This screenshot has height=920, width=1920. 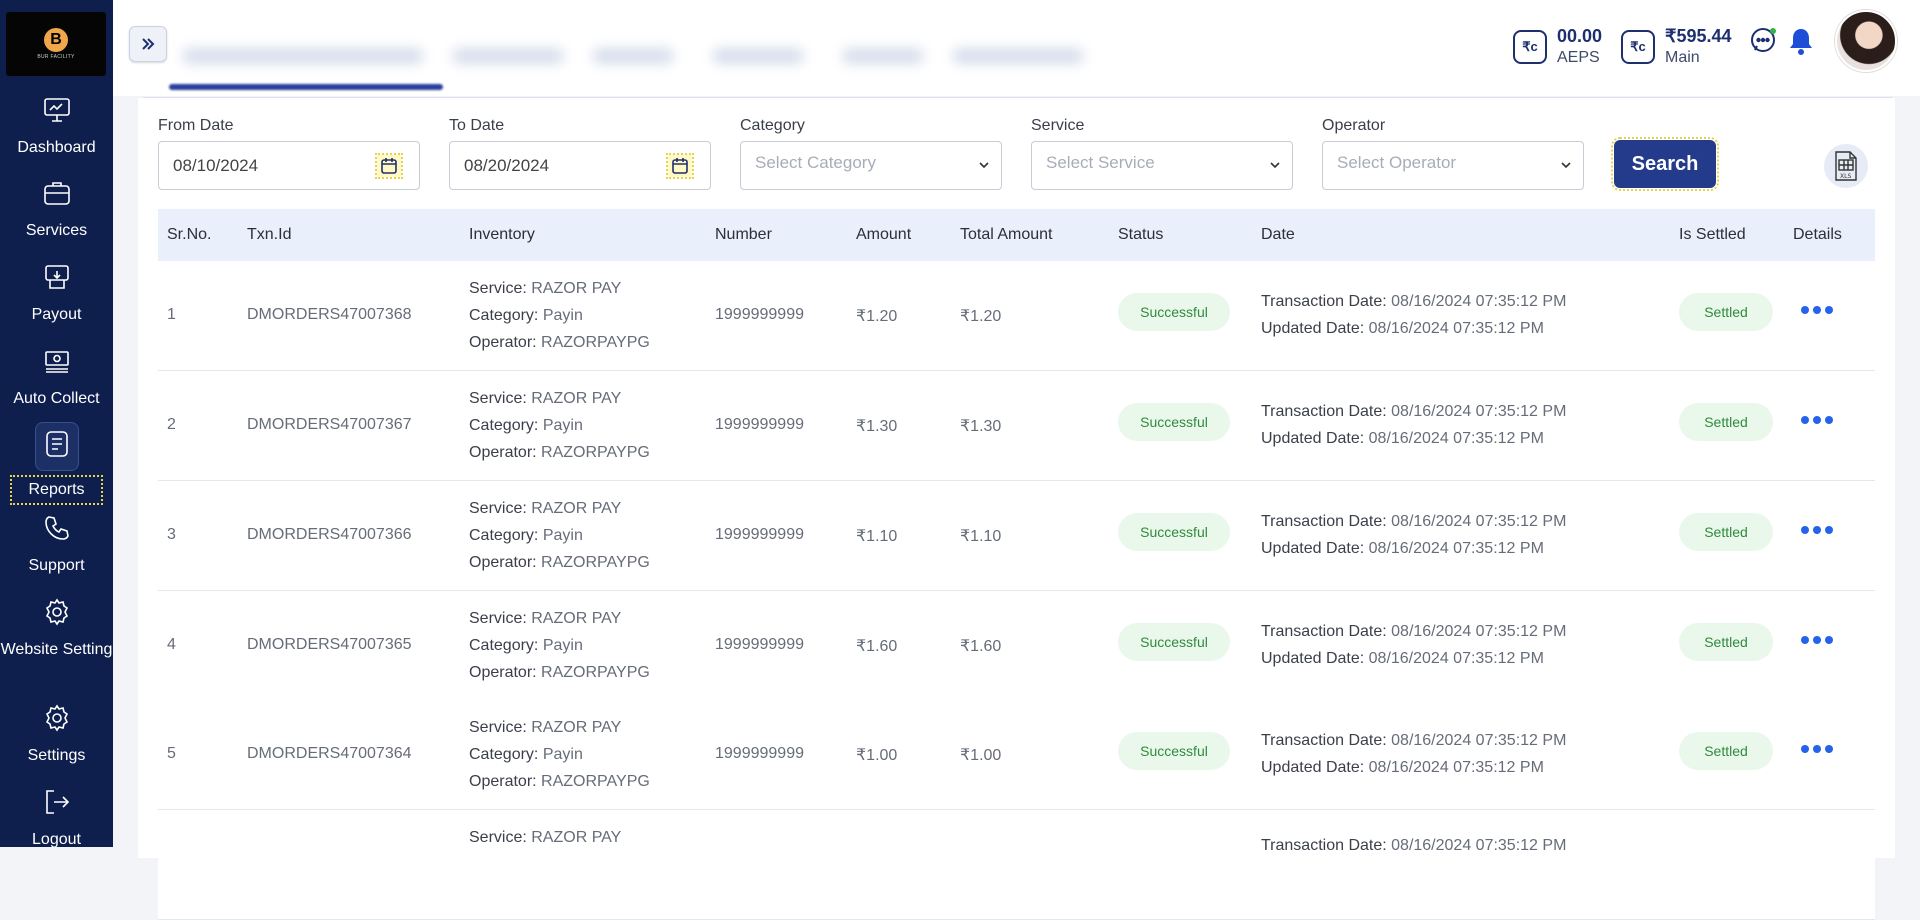 What do you see at coordinates (1712, 234) in the screenshot?
I see `col-is-settled: Is Settled` at bounding box center [1712, 234].